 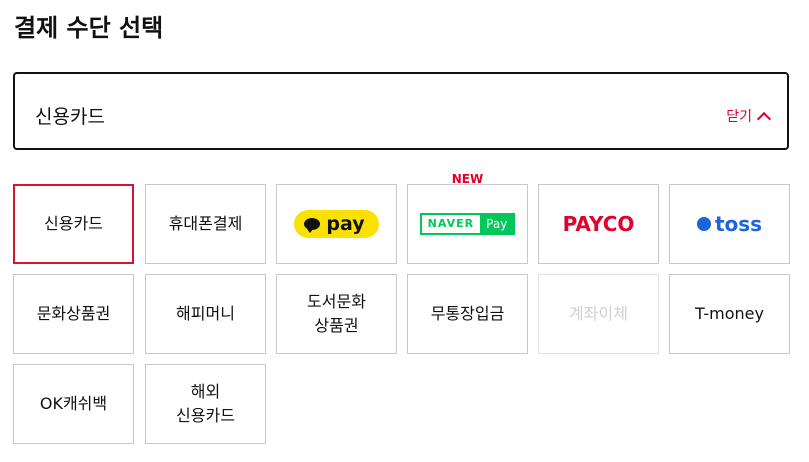 I want to click on method-label: 휴대폰결제, so click(x=205, y=223).